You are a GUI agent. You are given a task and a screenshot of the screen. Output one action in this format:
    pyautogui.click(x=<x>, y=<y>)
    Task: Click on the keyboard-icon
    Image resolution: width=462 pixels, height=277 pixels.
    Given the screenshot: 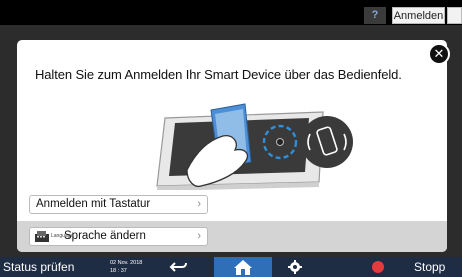 What is the action you would take?
    pyautogui.click(x=42, y=236)
    